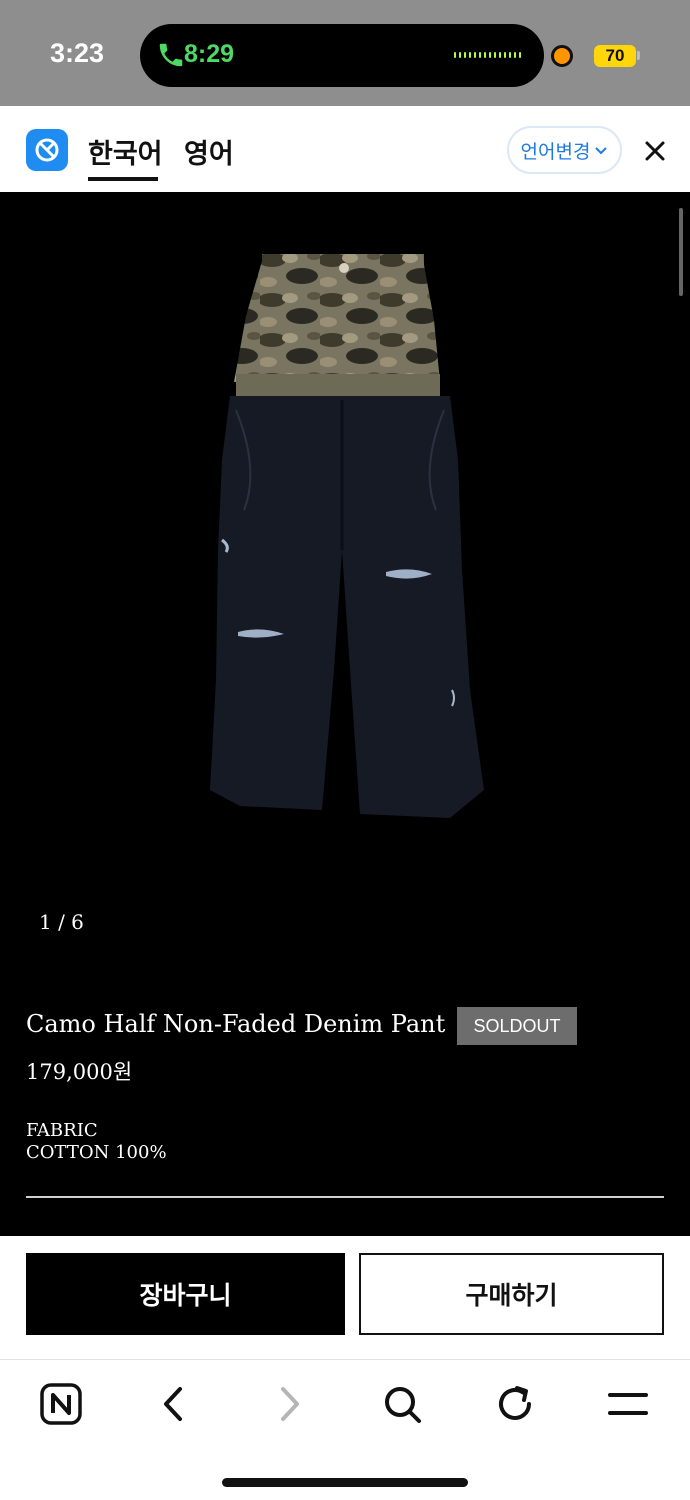  Describe the element at coordinates (79, 1072) in the screenshot. I see `product-price: 179,000원` at that location.